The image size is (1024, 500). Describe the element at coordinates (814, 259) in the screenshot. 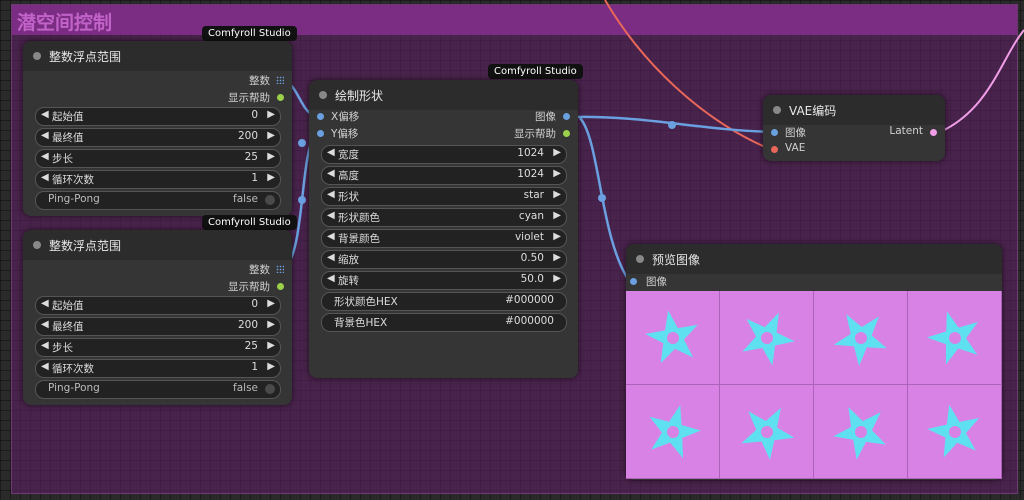

I see `node-header: 预览图像` at that location.